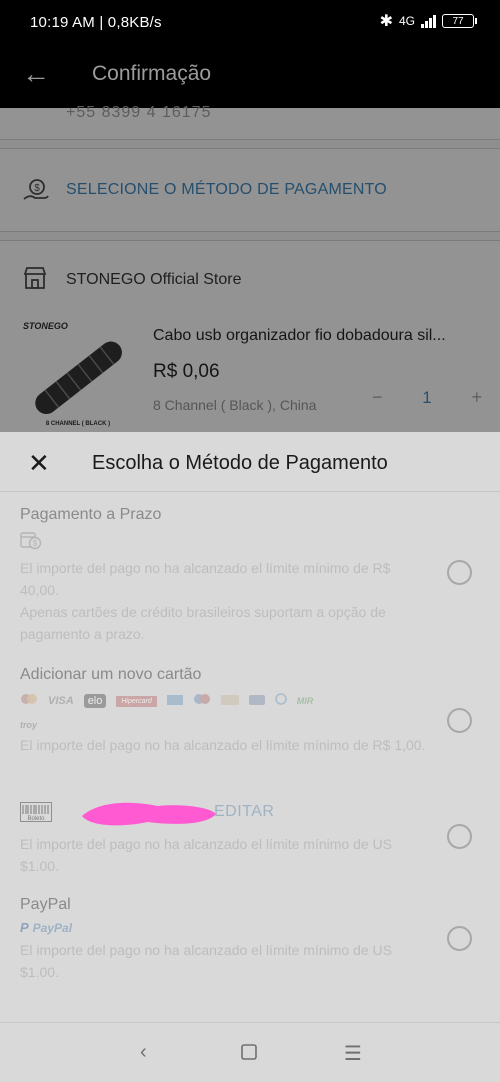  I want to click on back-arrow-icon: ←, so click(36, 74).